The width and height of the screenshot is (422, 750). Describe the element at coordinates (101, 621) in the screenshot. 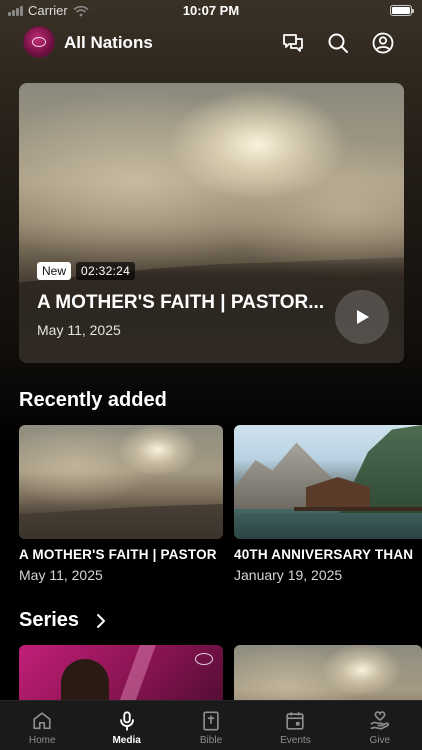

I see `chevron-right-icon` at that location.